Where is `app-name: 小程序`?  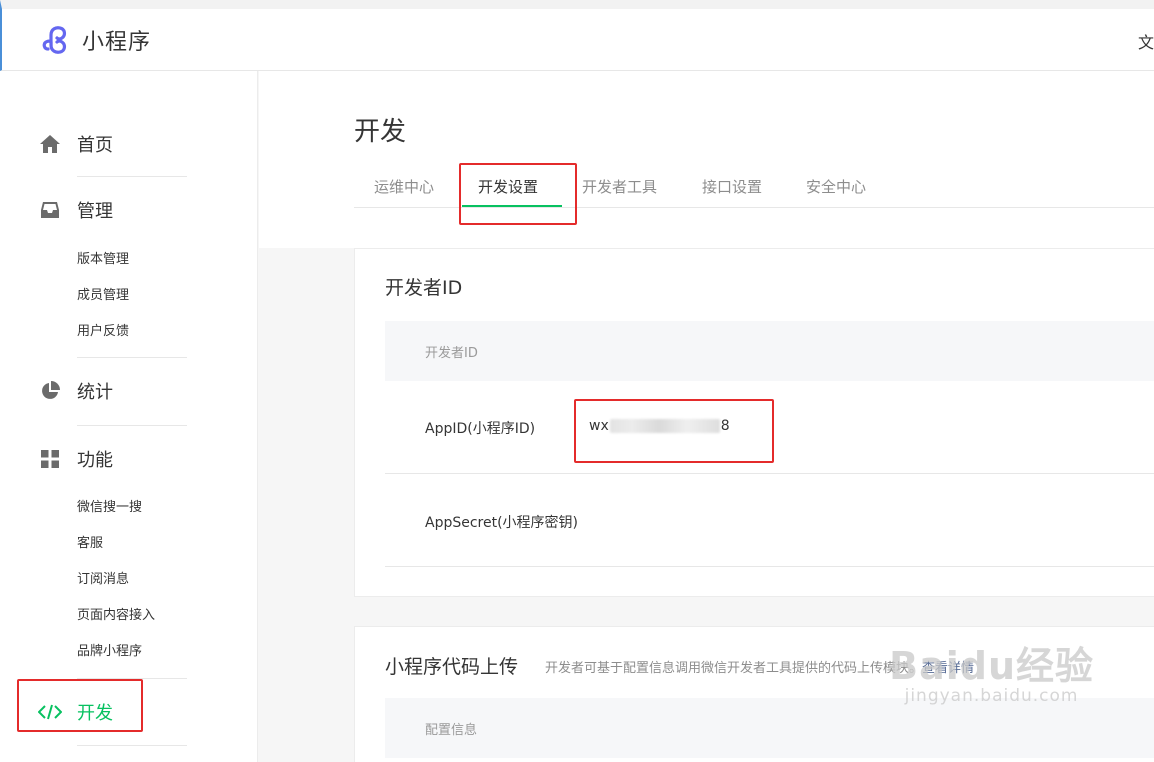 app-name: 小程序 is located at coordinates (117, 42).